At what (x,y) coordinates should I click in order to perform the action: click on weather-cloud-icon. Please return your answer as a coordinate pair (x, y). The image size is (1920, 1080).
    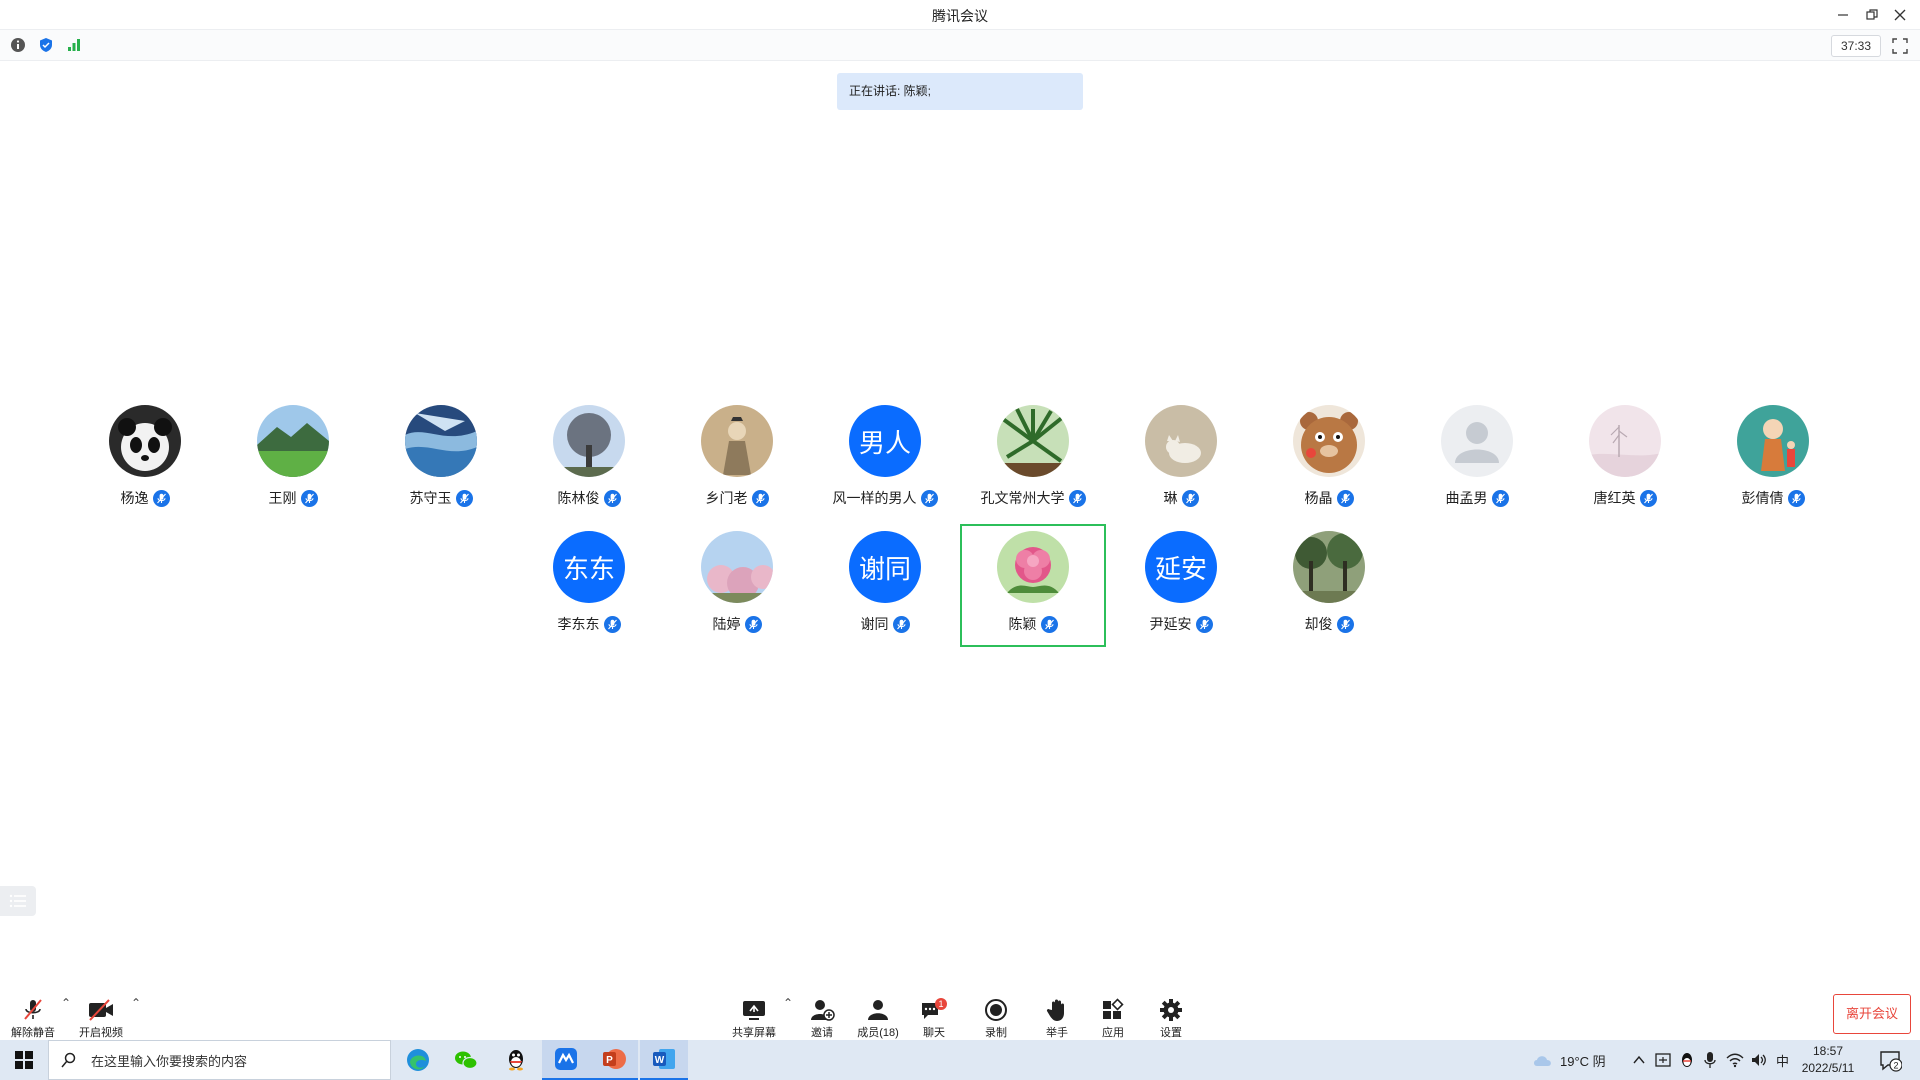
    Looking at the image, I should click on (1542, 1061).